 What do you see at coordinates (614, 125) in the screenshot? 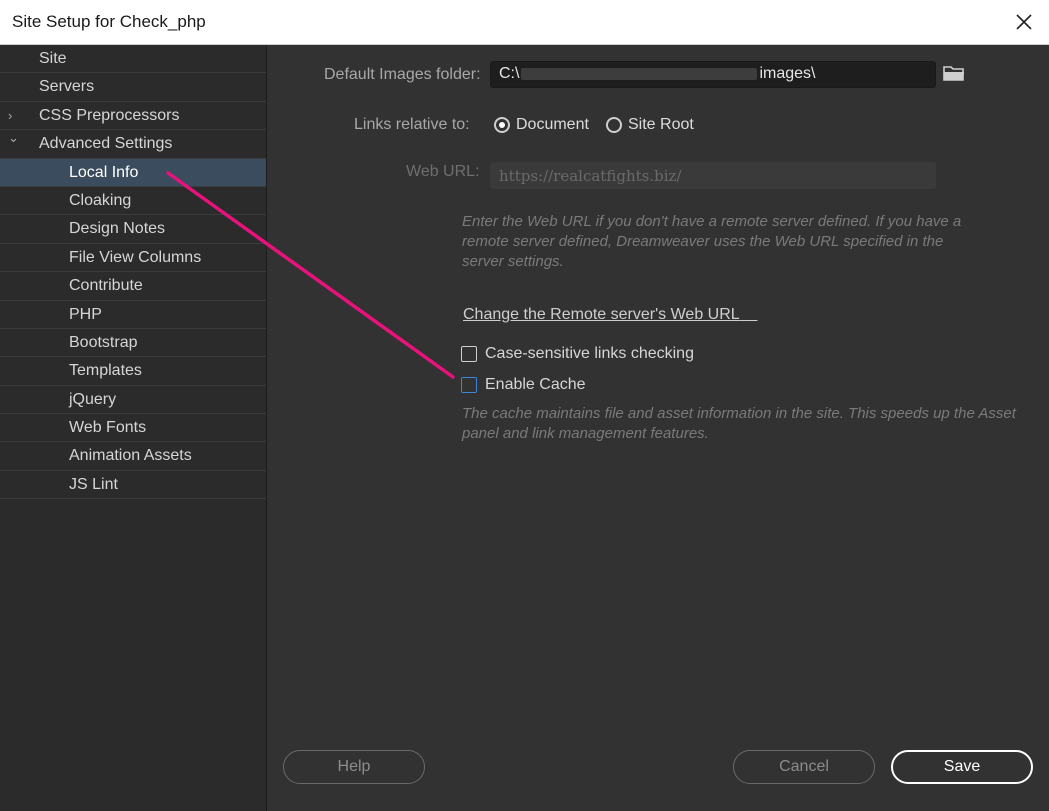
I see `radio-unselected-icon` at bounding box center [614, 125].